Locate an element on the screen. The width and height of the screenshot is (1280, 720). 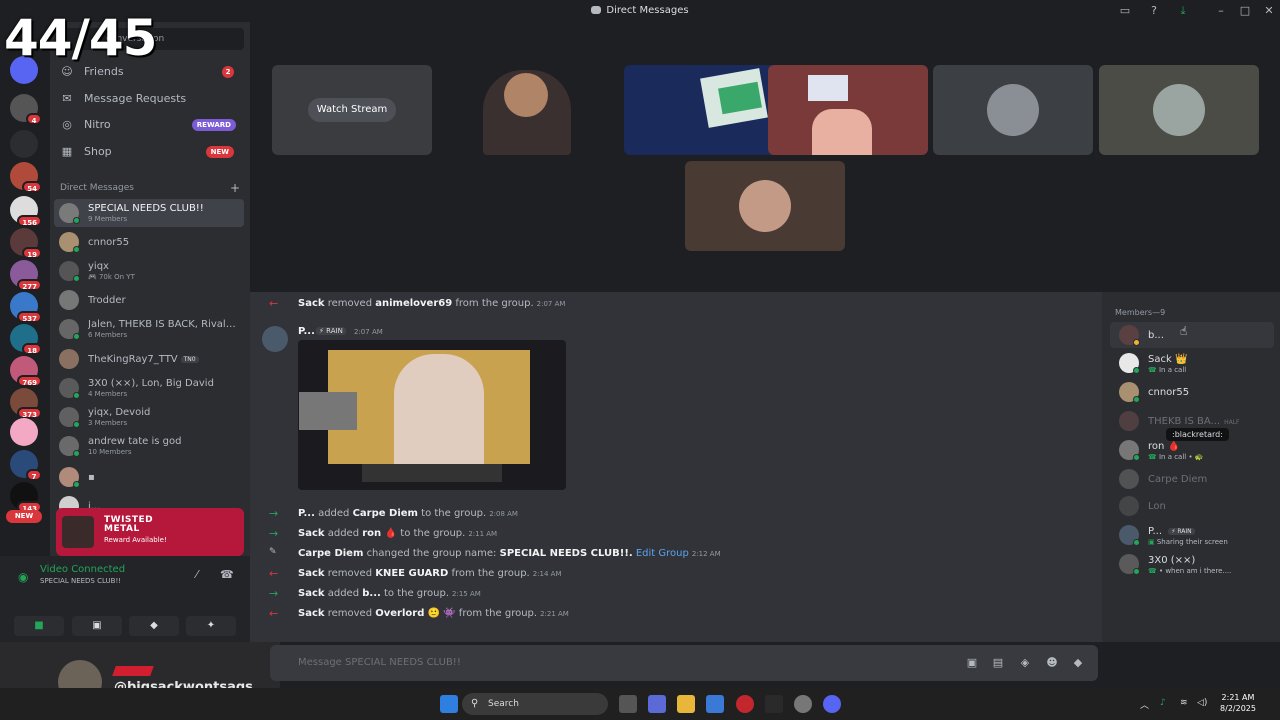
server-icon: 769 is located at coordinates (26, 371).